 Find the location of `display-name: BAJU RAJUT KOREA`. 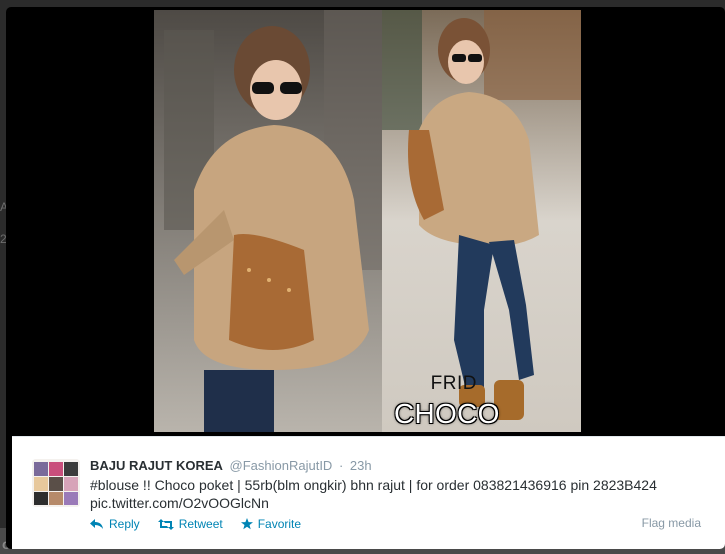

display-name: BAJU RAJUT KOREA is located at coordinates (156, 465).